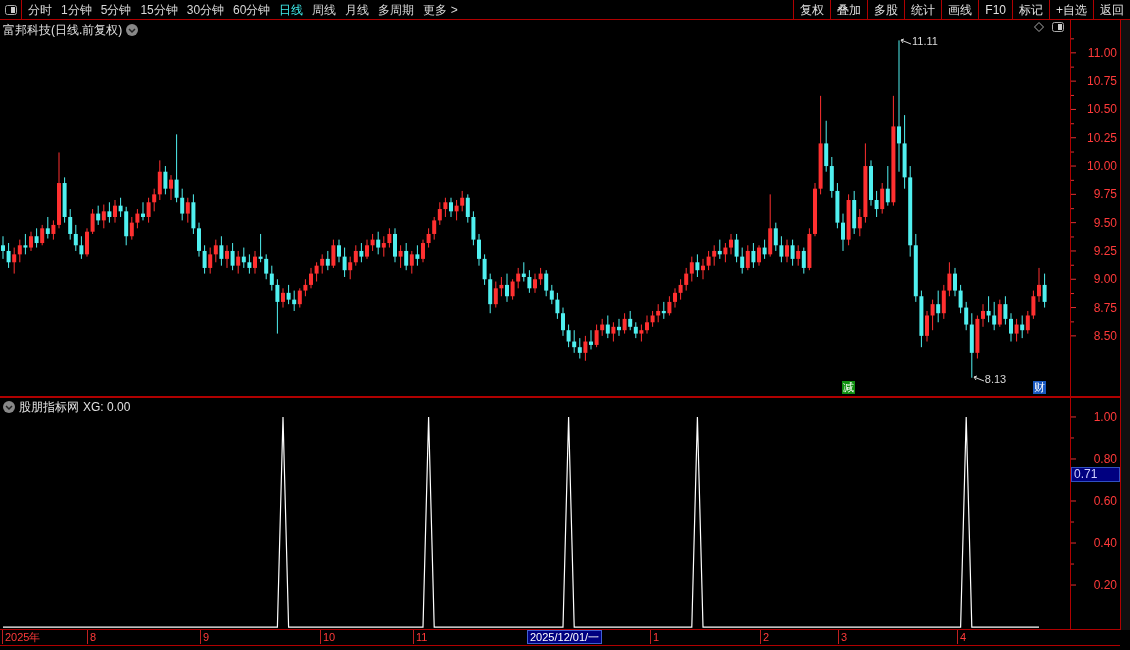 This screenshot has width=1130, height=650. What do you see at coordinates (960, 9) in the screenshot?
I see `toolbar-button: 画线` at bounding box center [960, 9].